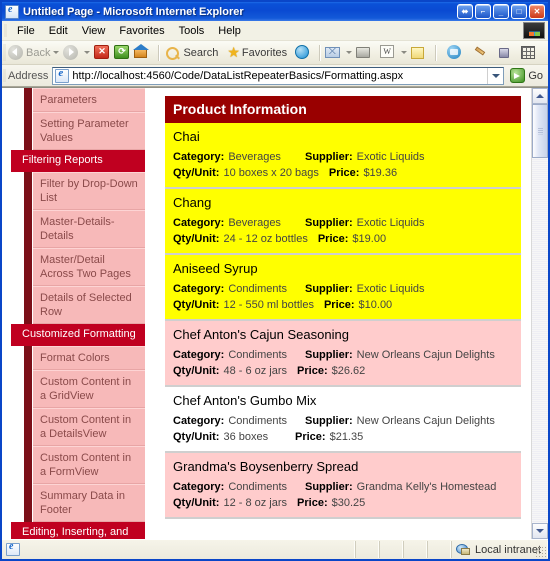 The width and height of the screenshot is (550, 561). I want to click on restore-left-button: ⬌, so click(465, 11).